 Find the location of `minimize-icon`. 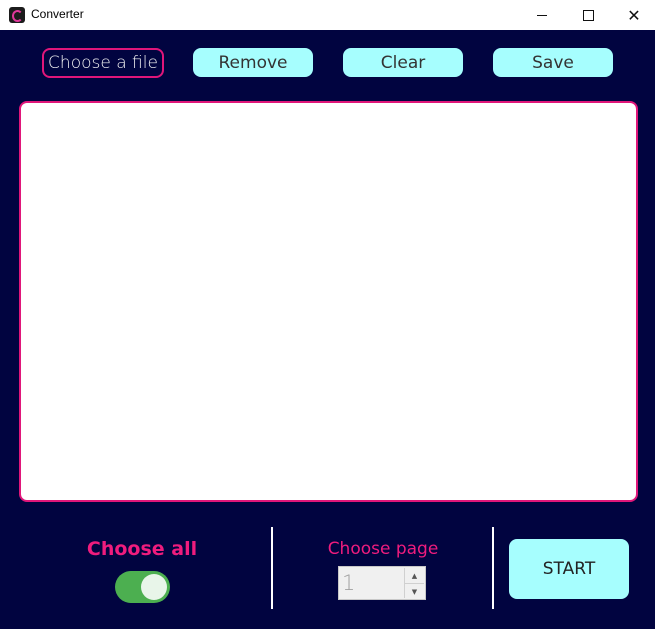

minimize-icon is located at coordinates (542, 15).